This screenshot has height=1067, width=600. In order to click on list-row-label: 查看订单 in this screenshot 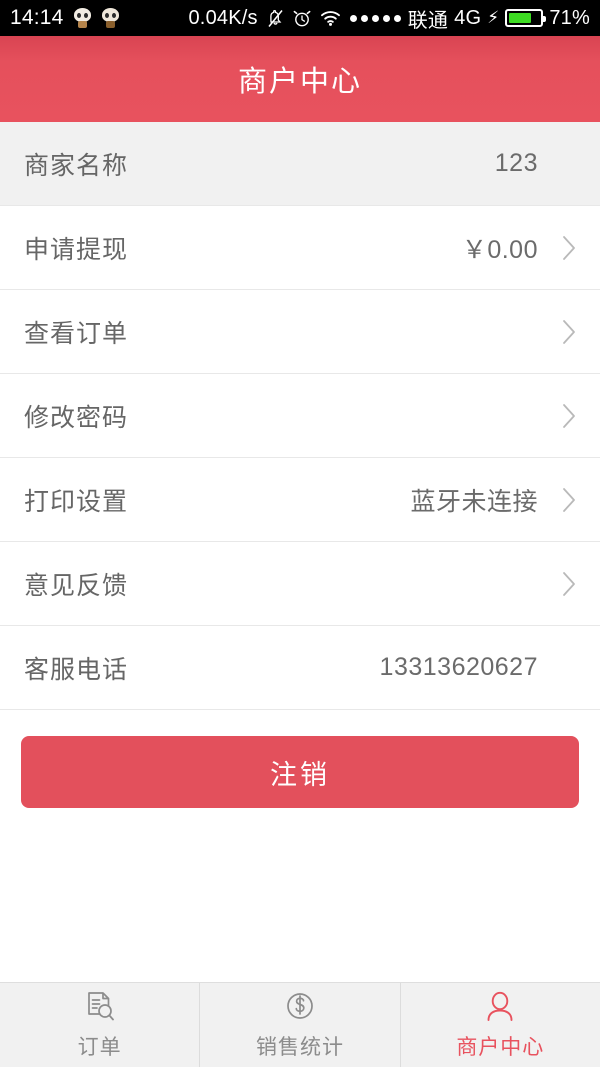, I will do `click(76, 333)`.